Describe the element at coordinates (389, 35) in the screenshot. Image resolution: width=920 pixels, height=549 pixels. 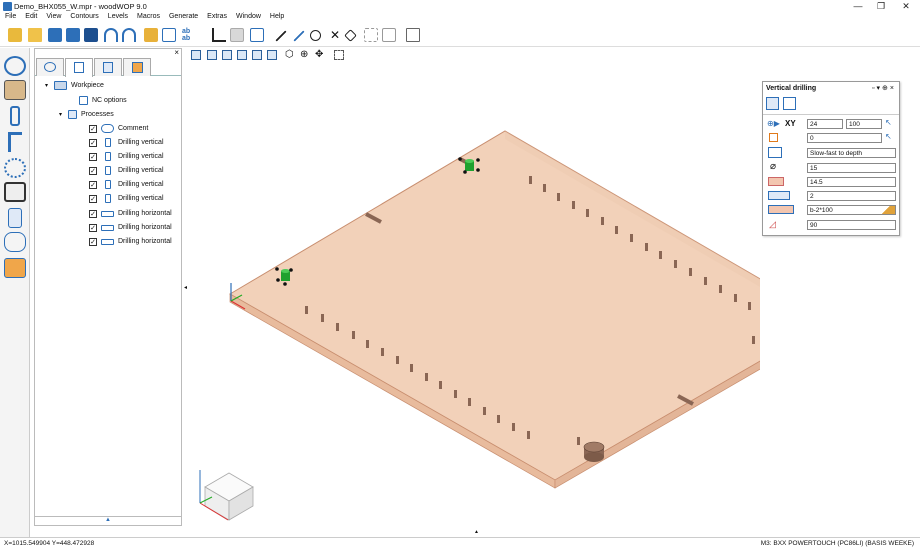
I see `array-icon` at that location.